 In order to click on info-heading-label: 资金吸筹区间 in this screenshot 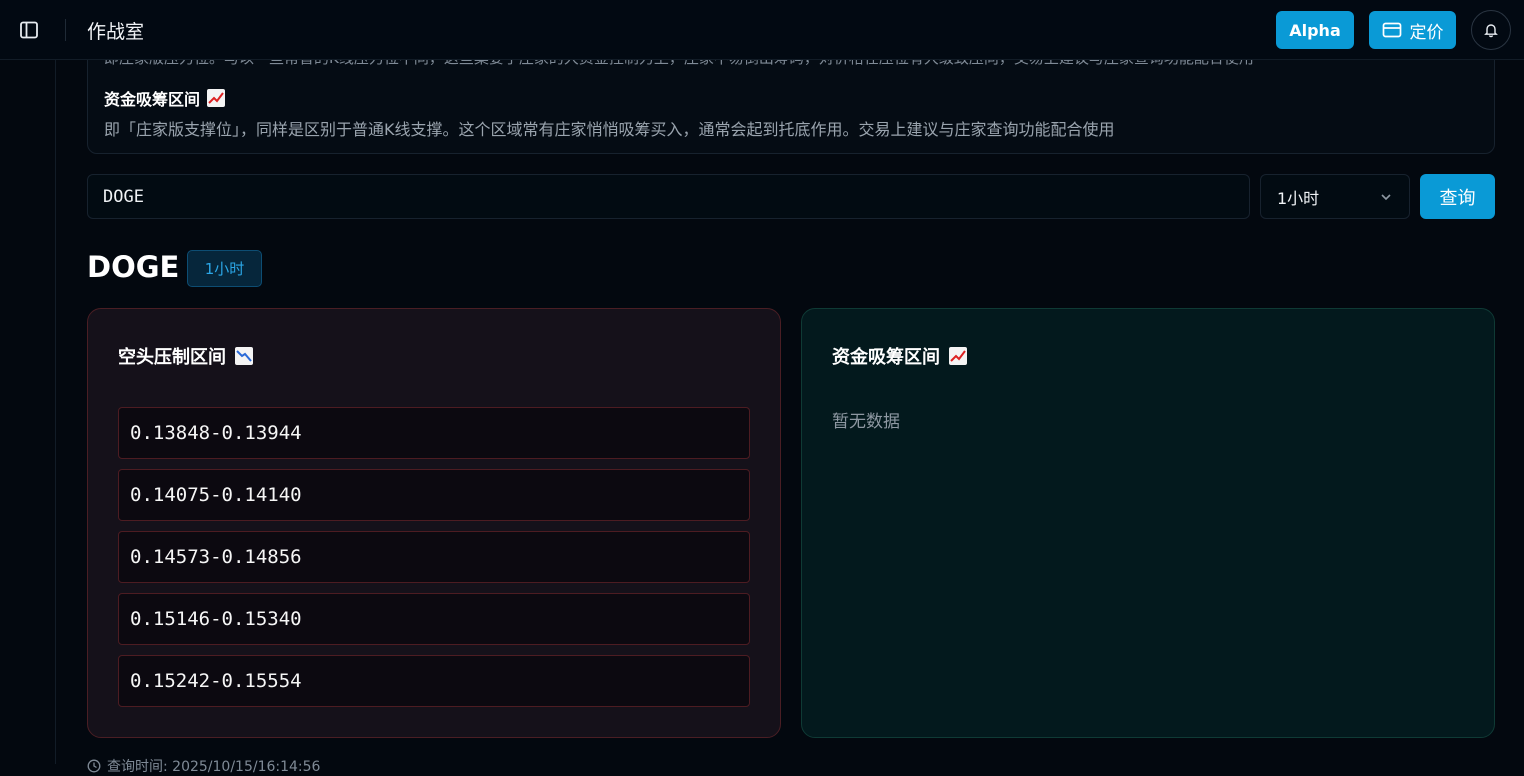, I will do `click(152, 99)`.